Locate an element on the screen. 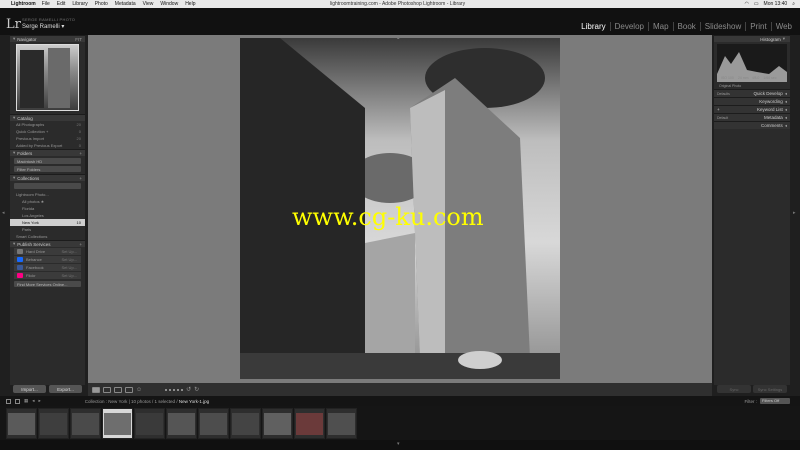  comments-header: Comments ◂ is located at coordinates (752, 125).